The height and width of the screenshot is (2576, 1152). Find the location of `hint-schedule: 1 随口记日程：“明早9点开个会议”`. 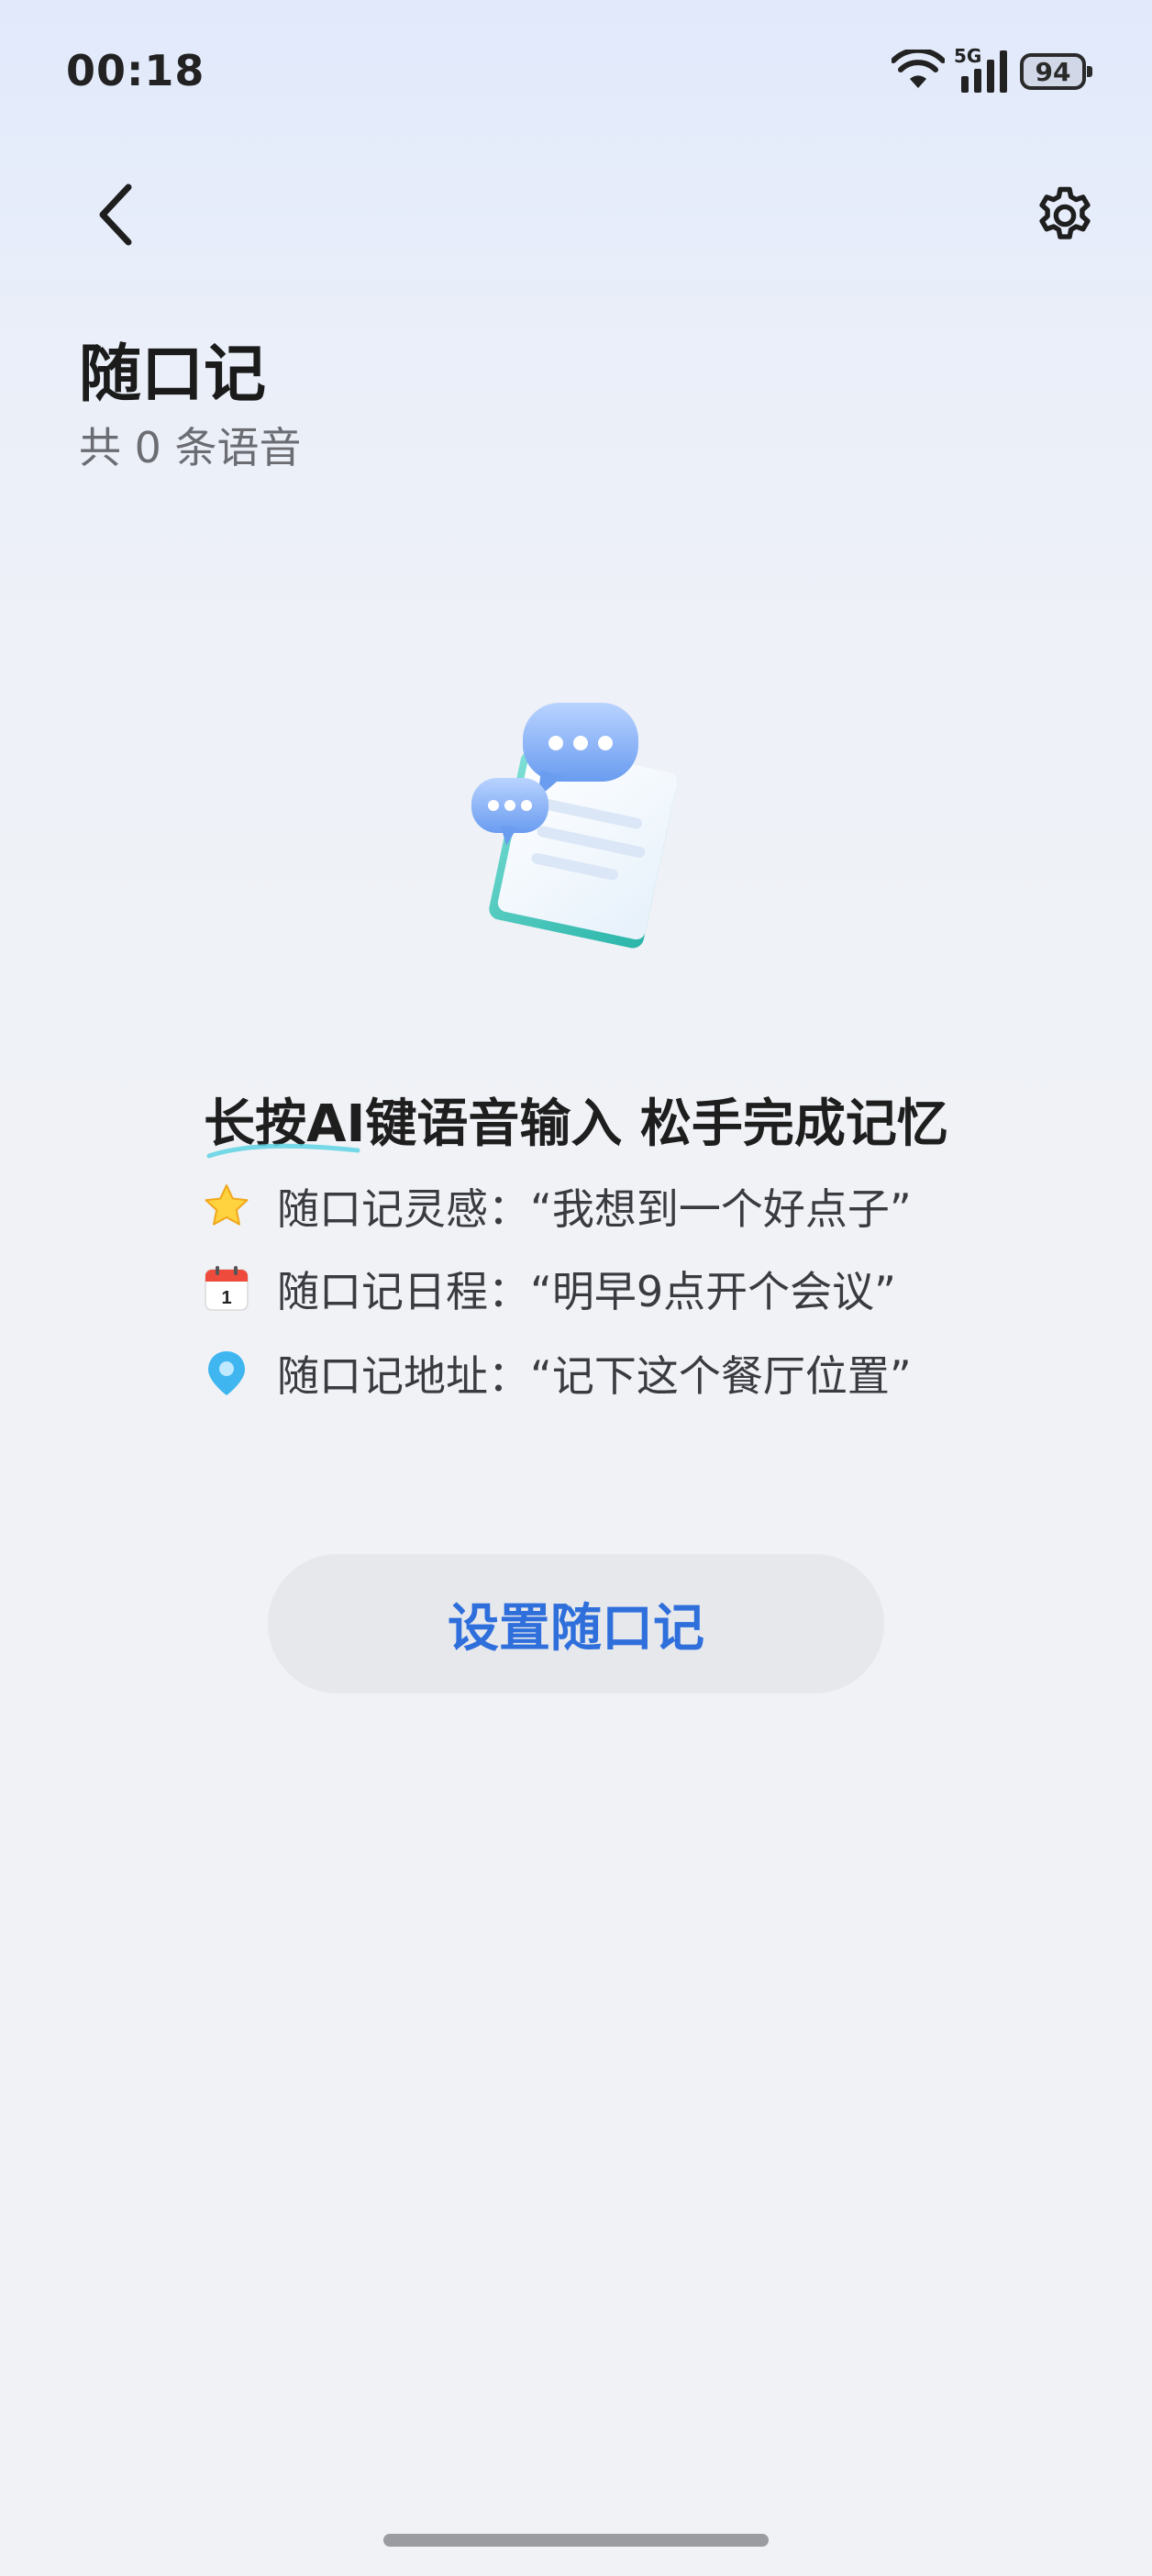

hint-schedule: 1 随口记日程：“明早9点开个会议” is located at coordinates (549, 1289).